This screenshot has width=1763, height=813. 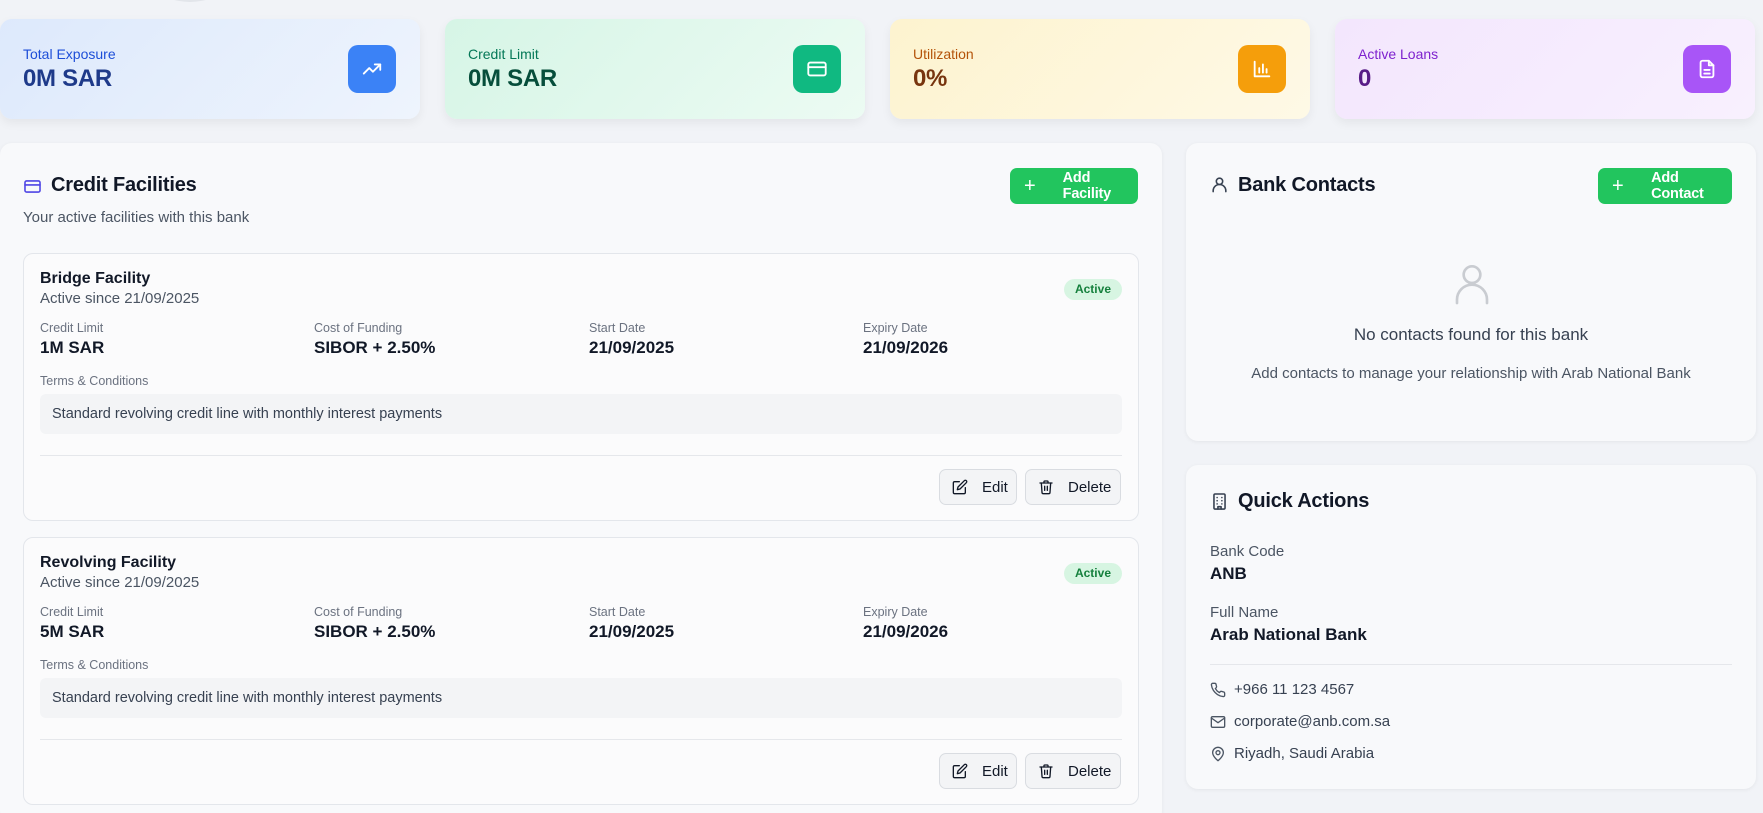 I want to click on credit-limit-value: 5M SAR, so click(x=72, y=631).